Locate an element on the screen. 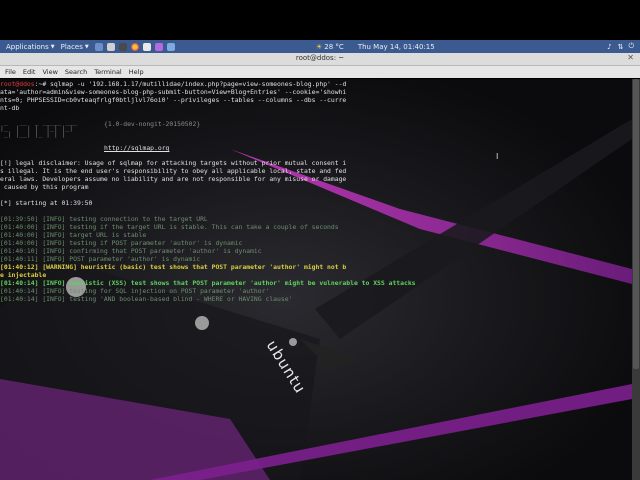 This screenshot has height=480, width=640. sqlmap-url: http://sqlmap.org is located at coordinates (136, 148).